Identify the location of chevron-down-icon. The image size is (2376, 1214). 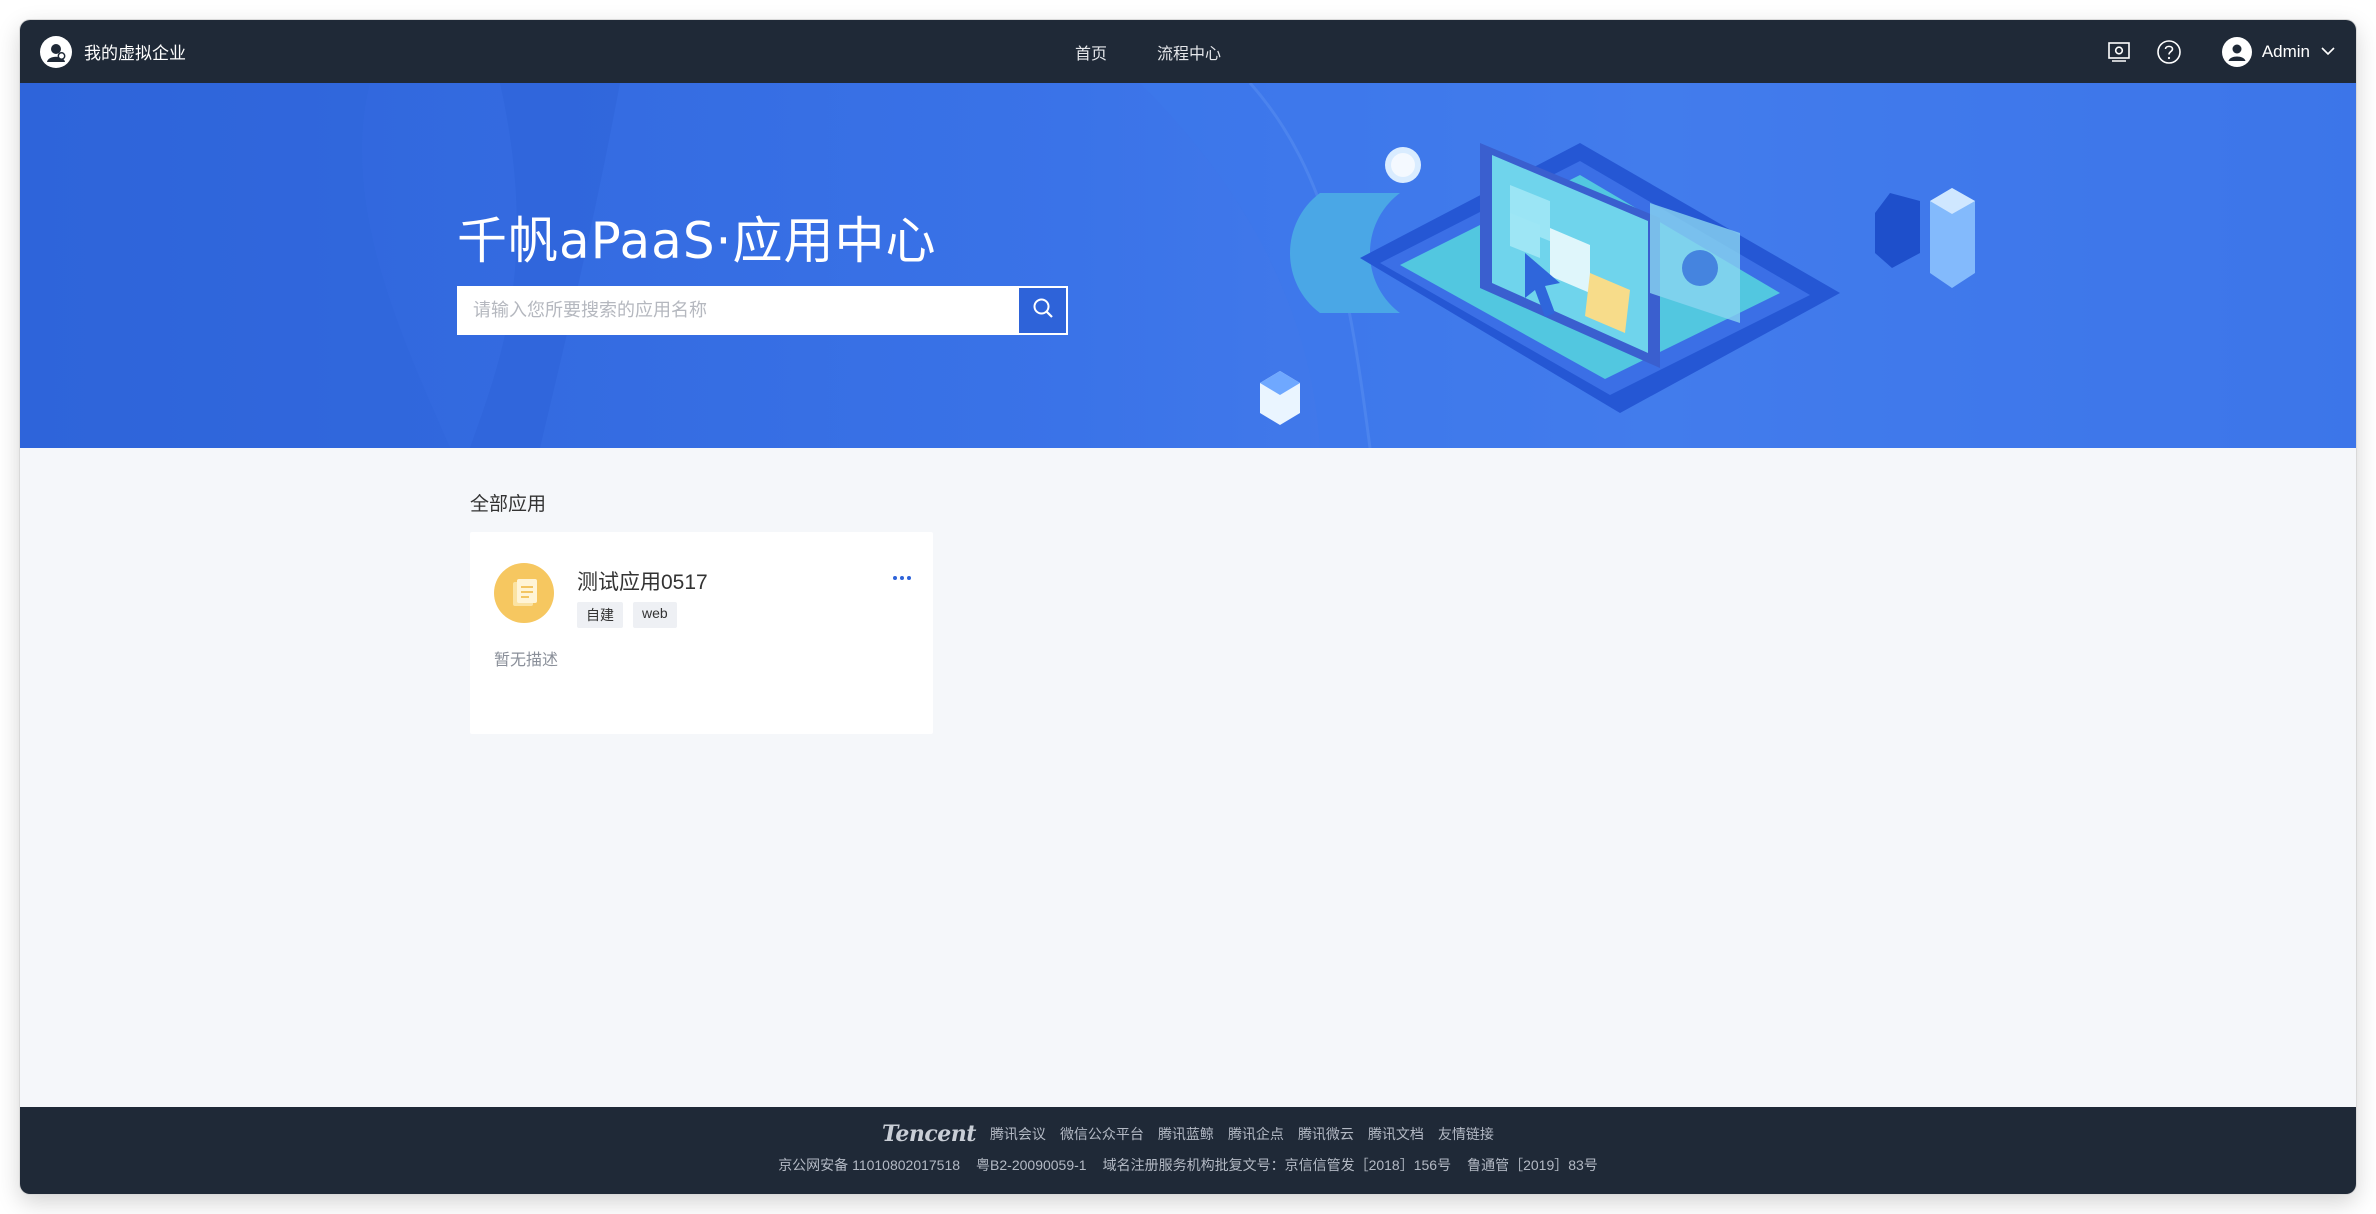
(2328, 52).